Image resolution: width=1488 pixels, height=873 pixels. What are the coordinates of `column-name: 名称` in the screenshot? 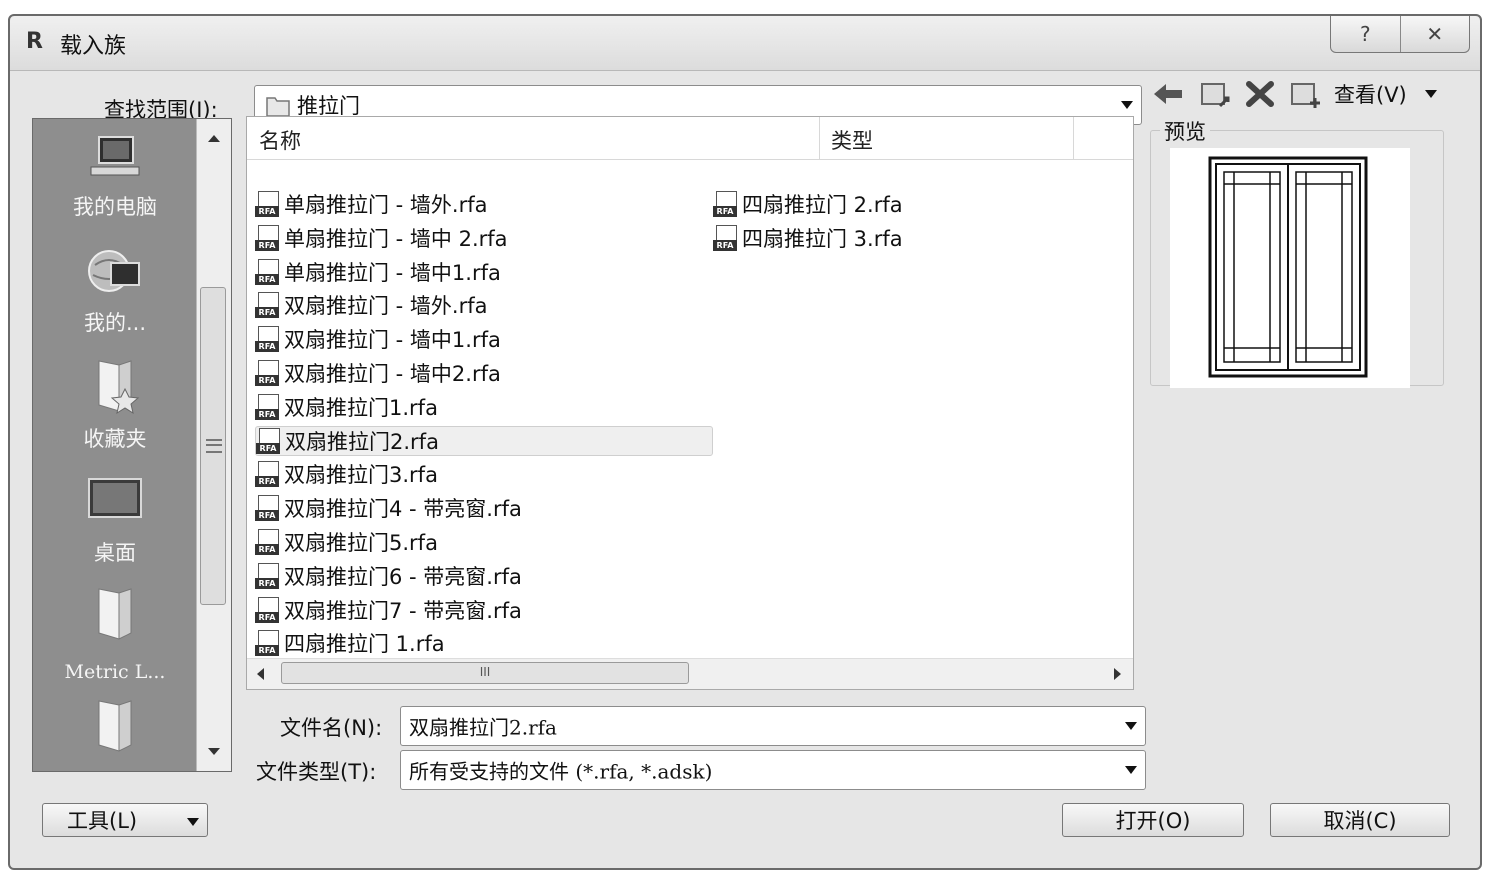 It's located at (280, 140).